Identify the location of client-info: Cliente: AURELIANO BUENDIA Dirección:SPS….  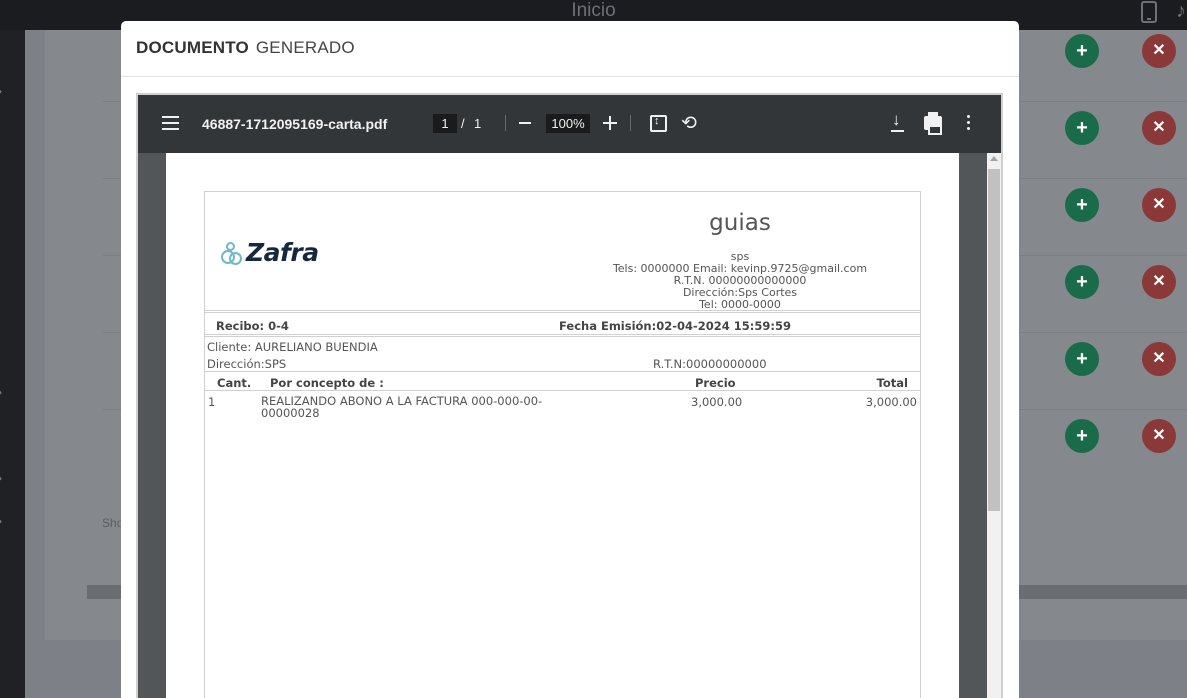
(562, 354).